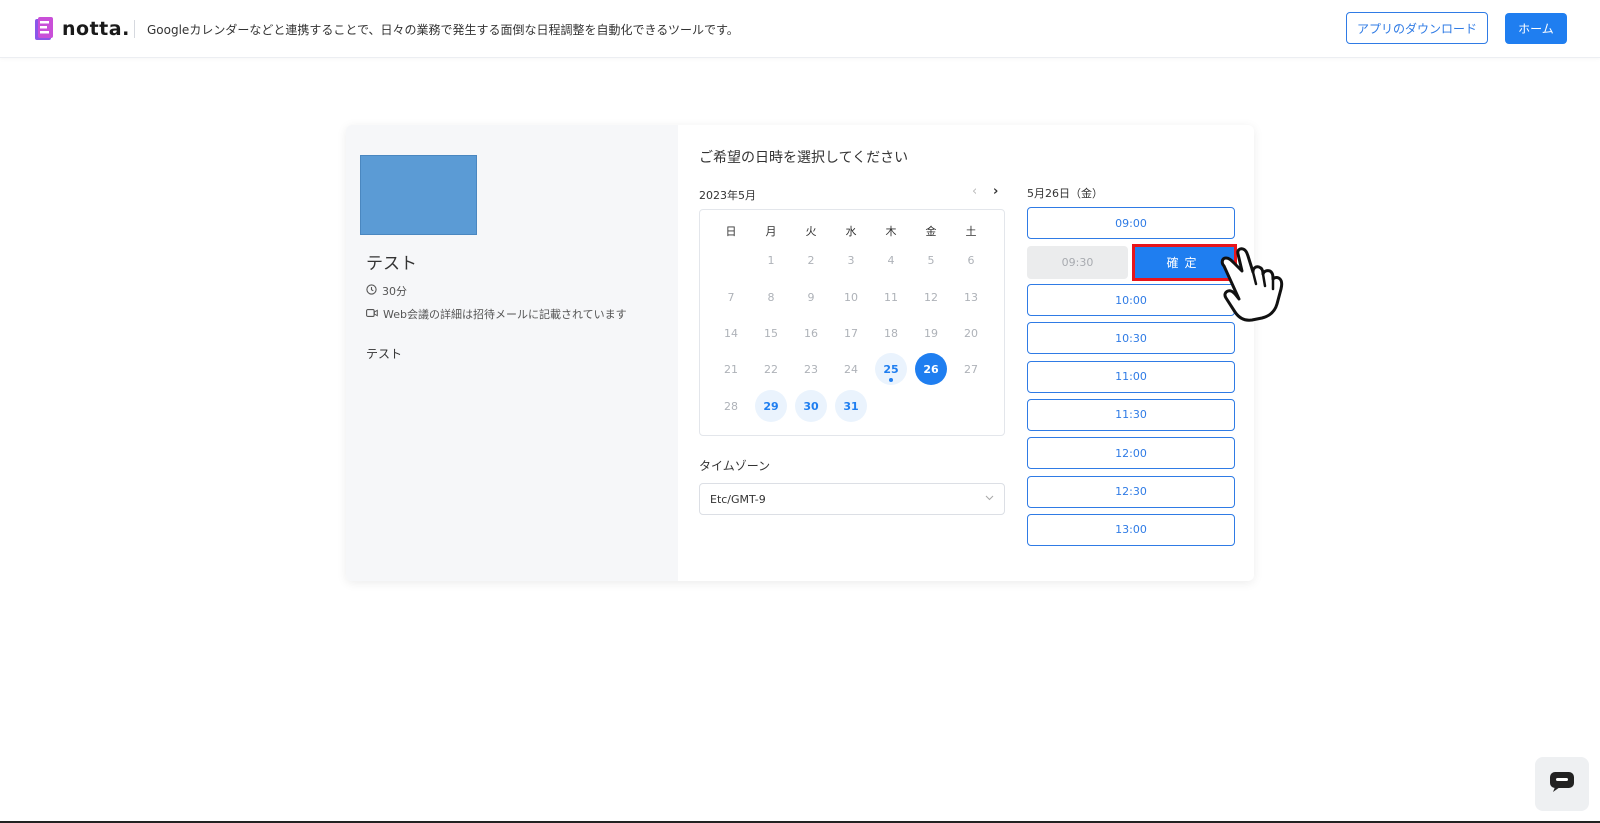  I want to click on calendar-day-number: 22, so click(771, 369).